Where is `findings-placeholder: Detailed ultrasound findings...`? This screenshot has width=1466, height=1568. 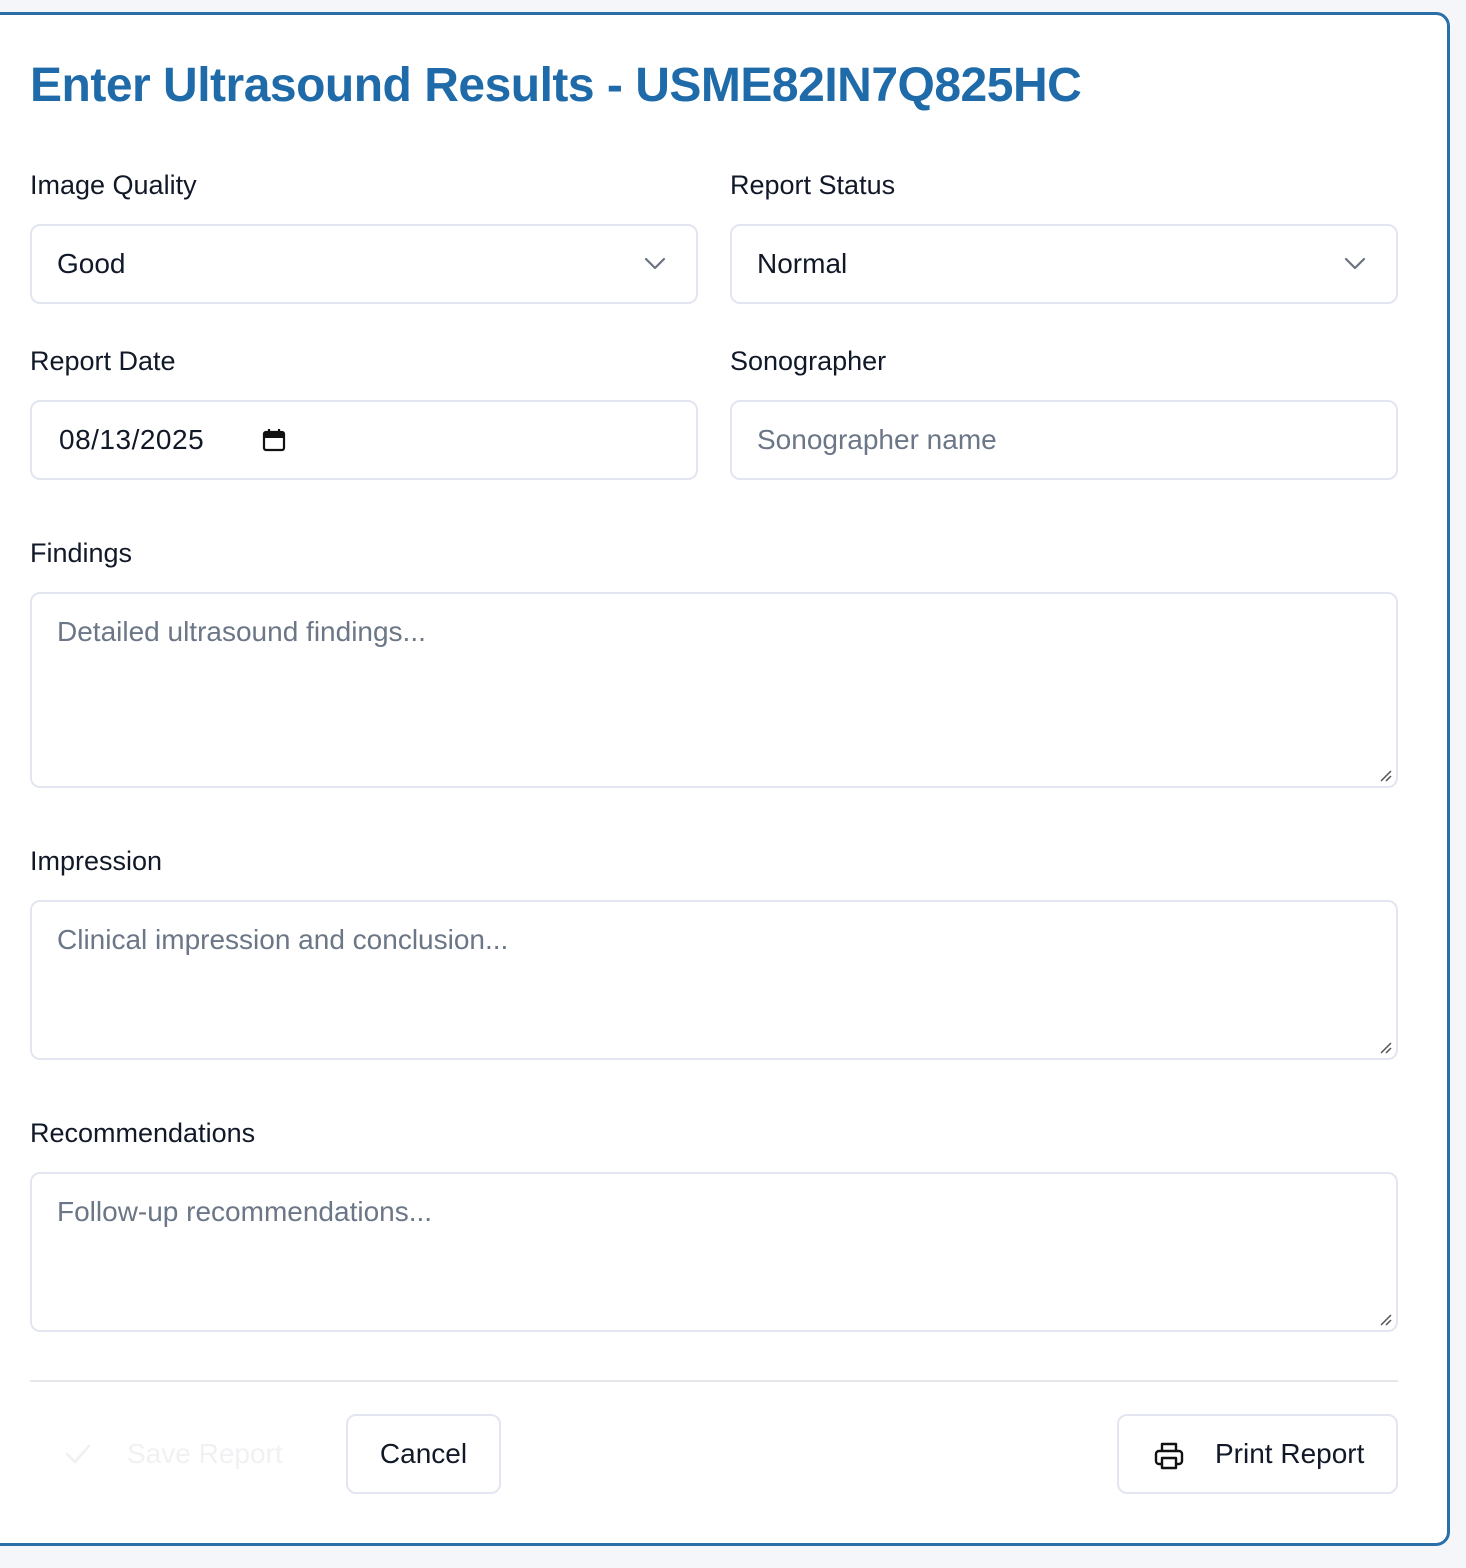 findings-placeholder: Detailed ultrasound findings... is located at coordinates (241, 631).